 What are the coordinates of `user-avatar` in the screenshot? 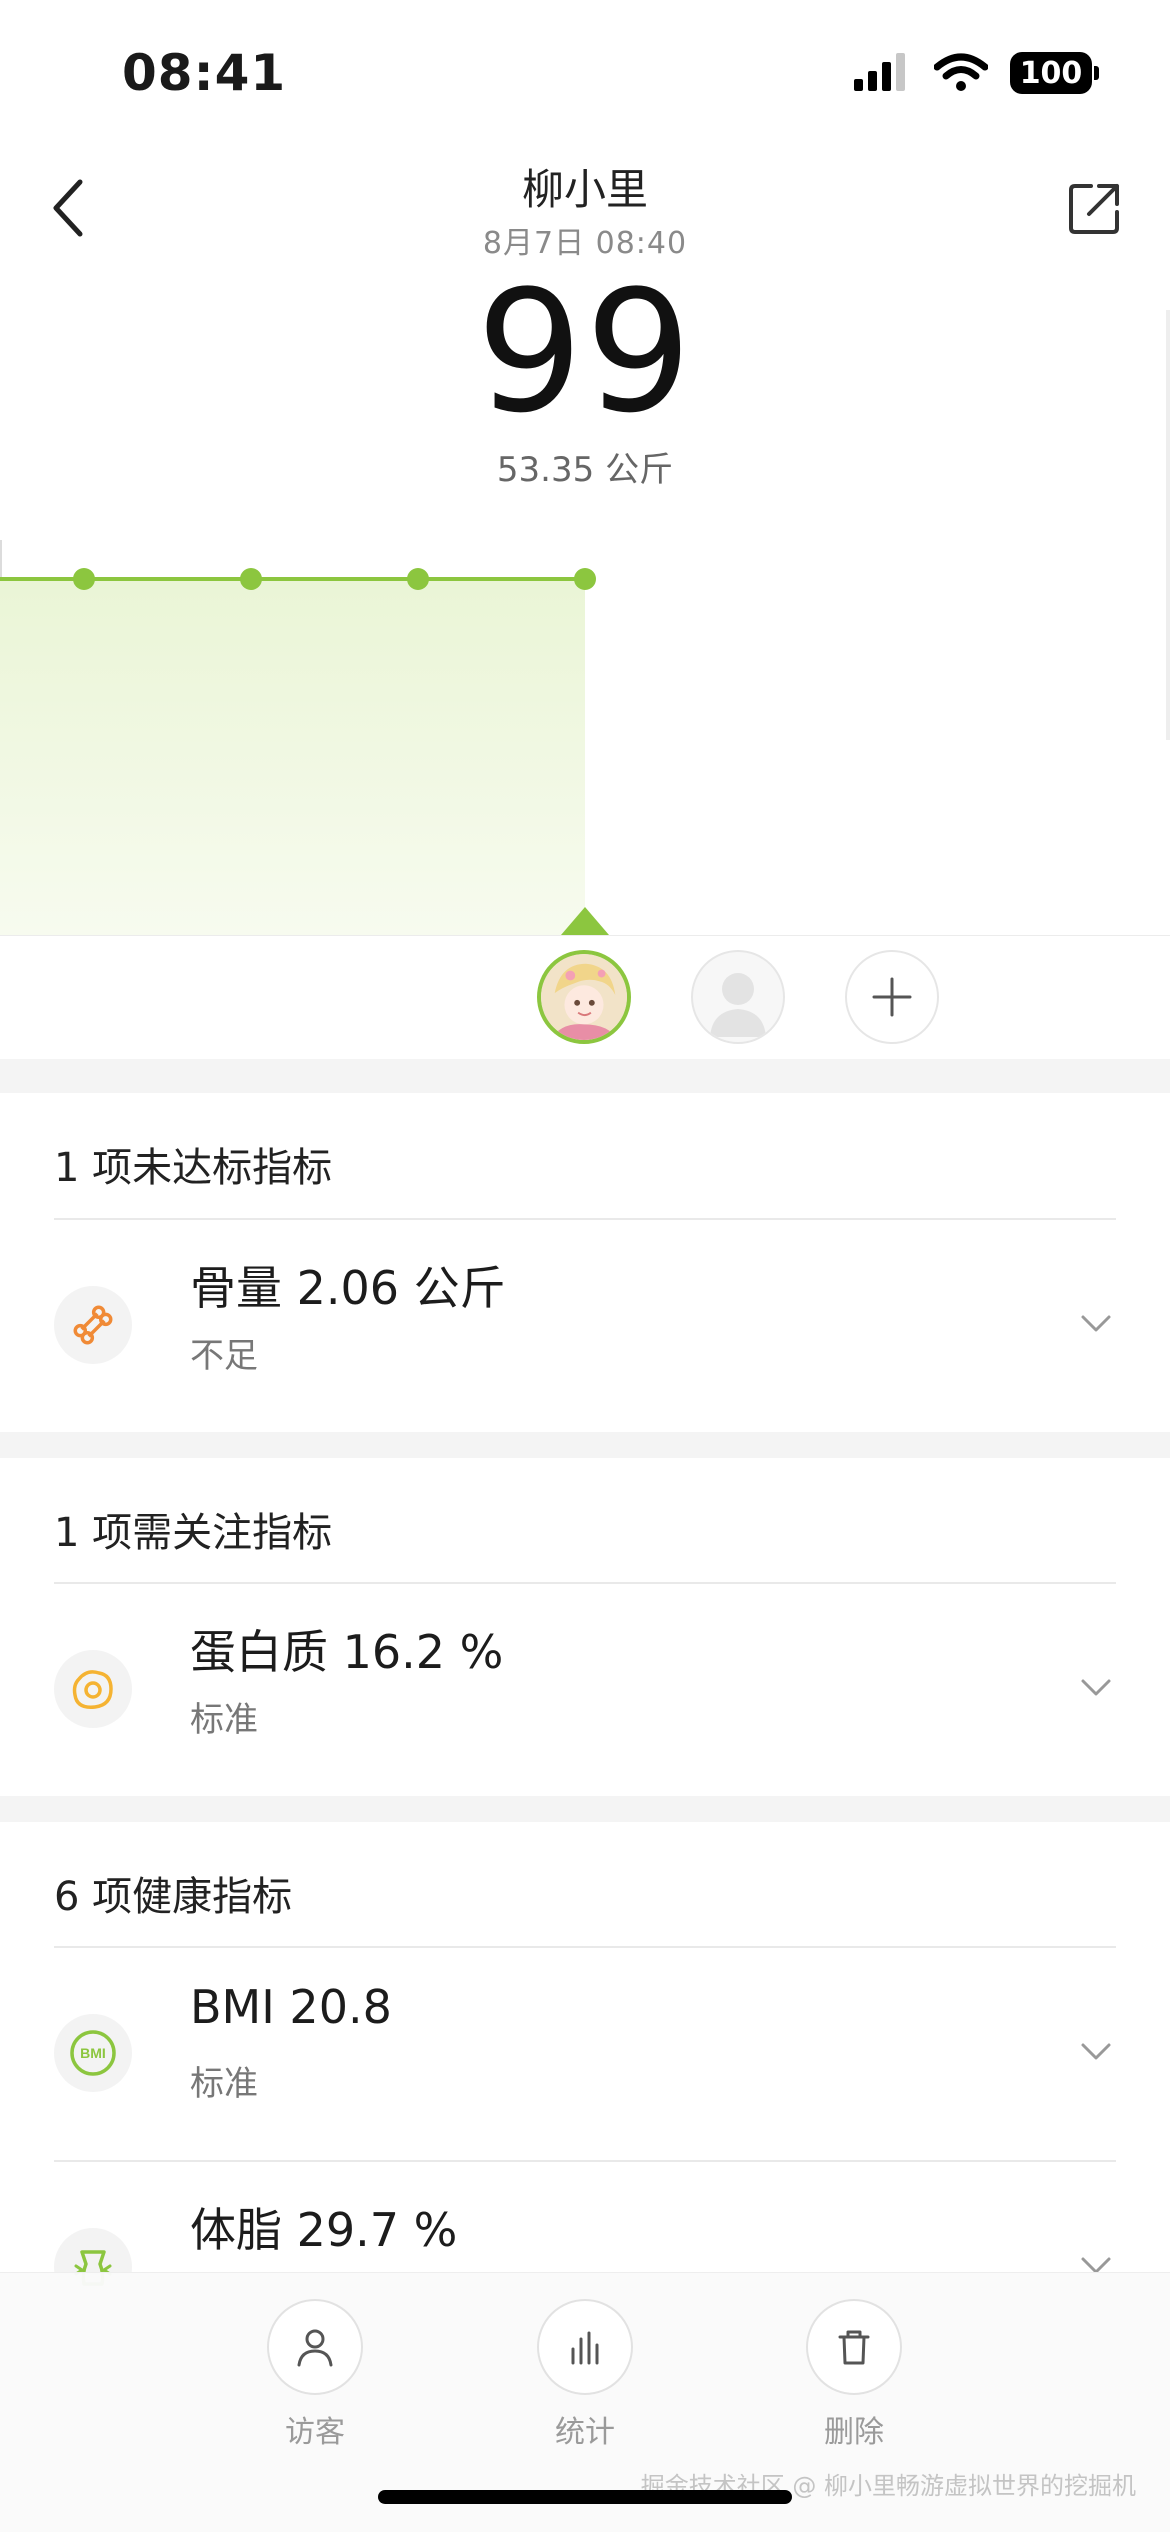 It's located at (584, 997).